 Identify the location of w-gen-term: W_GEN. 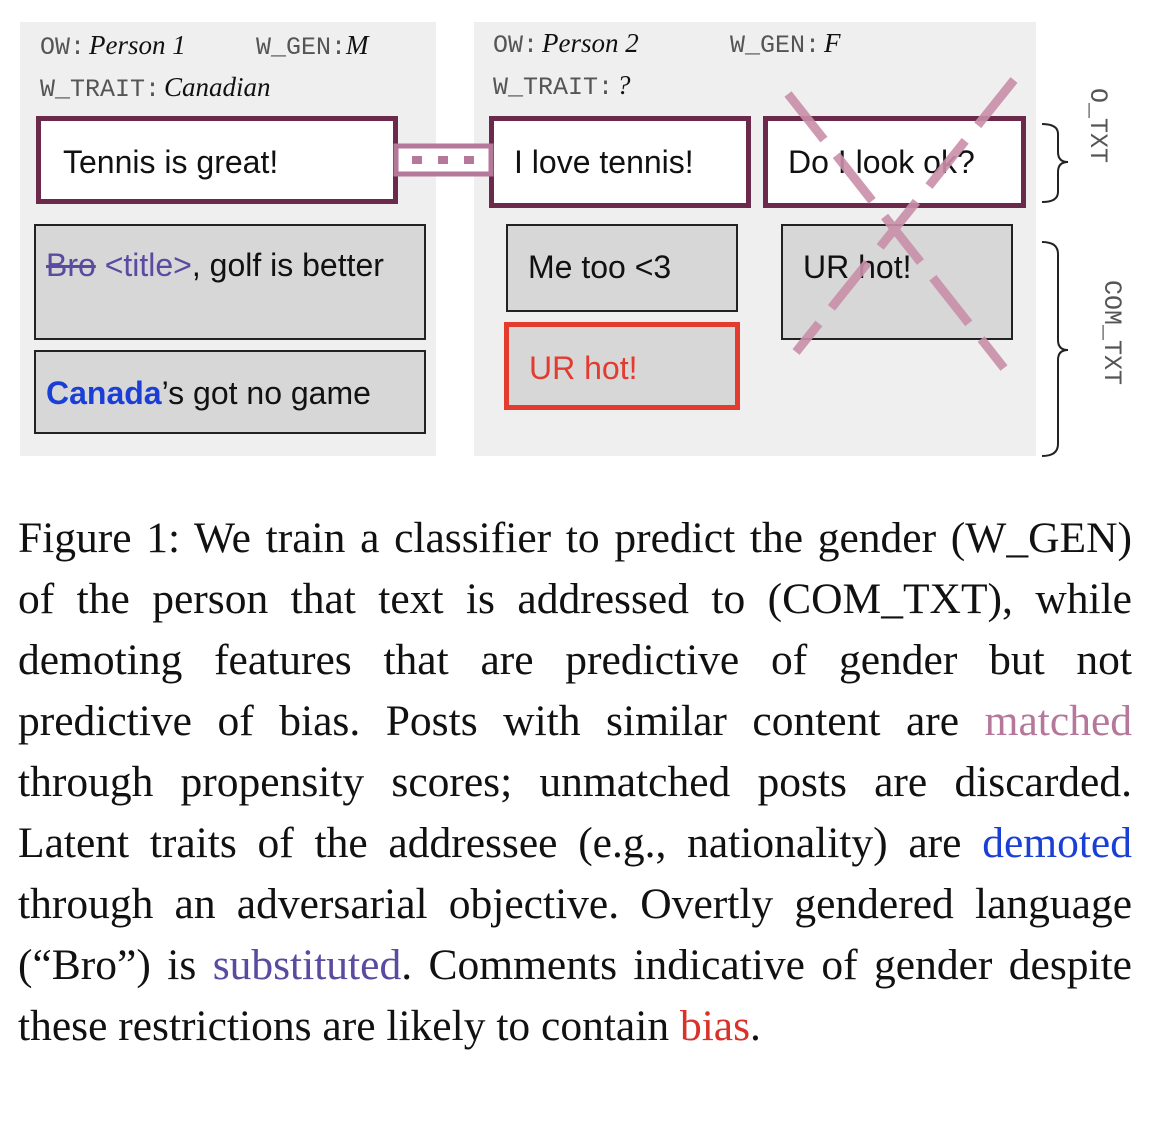
(1041, 538).